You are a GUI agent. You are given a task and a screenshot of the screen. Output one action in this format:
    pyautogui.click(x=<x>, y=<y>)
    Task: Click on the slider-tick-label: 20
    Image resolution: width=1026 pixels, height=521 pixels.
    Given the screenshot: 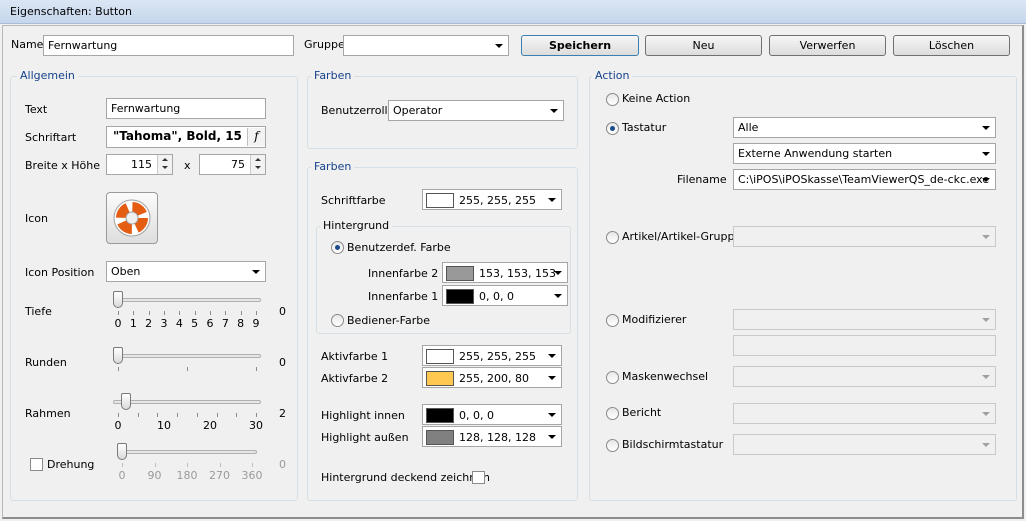 What is the action you would take?
    pyautogui.click(x=210, y=425)
    